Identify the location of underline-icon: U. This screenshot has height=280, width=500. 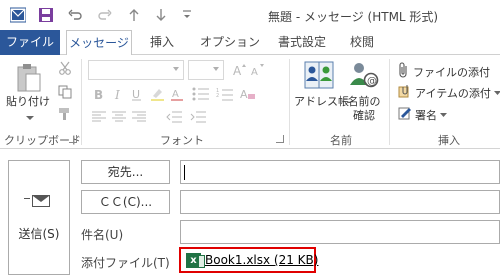
(137, 95).